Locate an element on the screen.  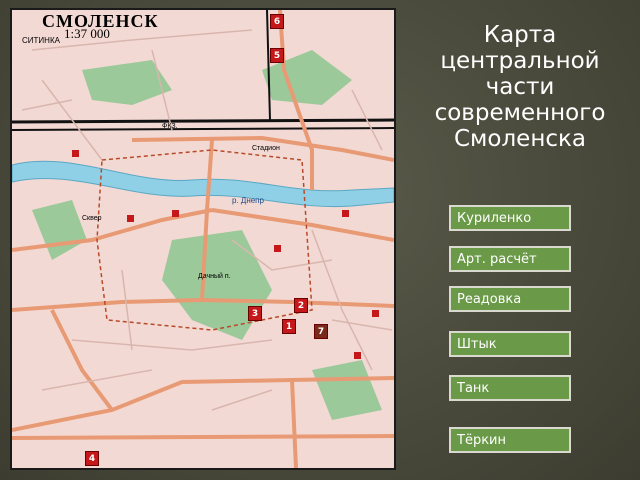
rail-station-label: ФКЗ. is located at coordinates (170, 126).